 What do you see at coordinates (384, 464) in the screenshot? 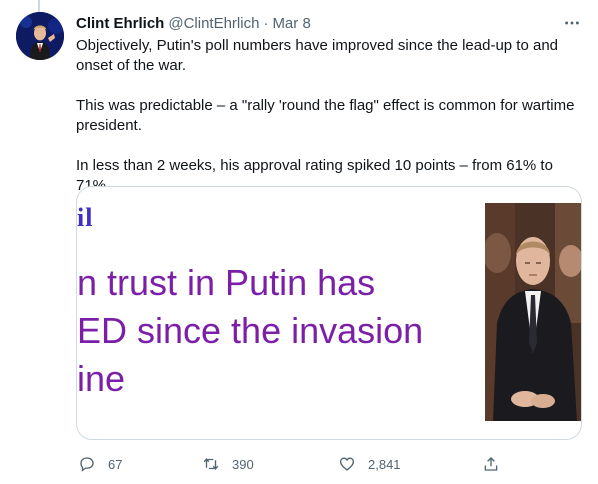
I see `like-count: 2,841` at bounding box center [384, 464].